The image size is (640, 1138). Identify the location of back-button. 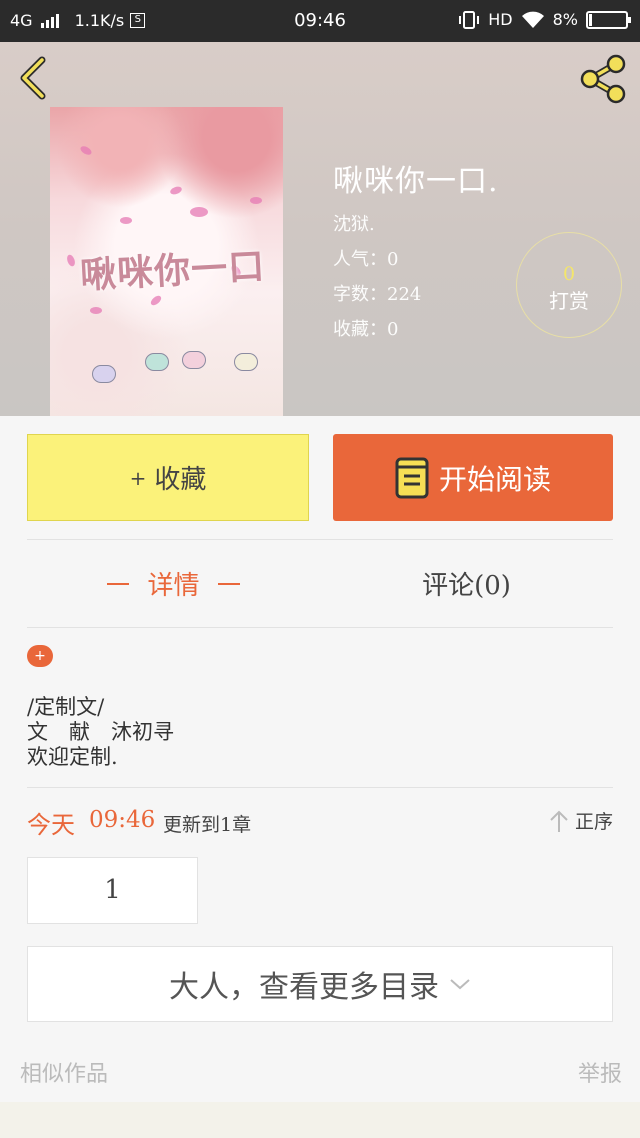
(33, 78).